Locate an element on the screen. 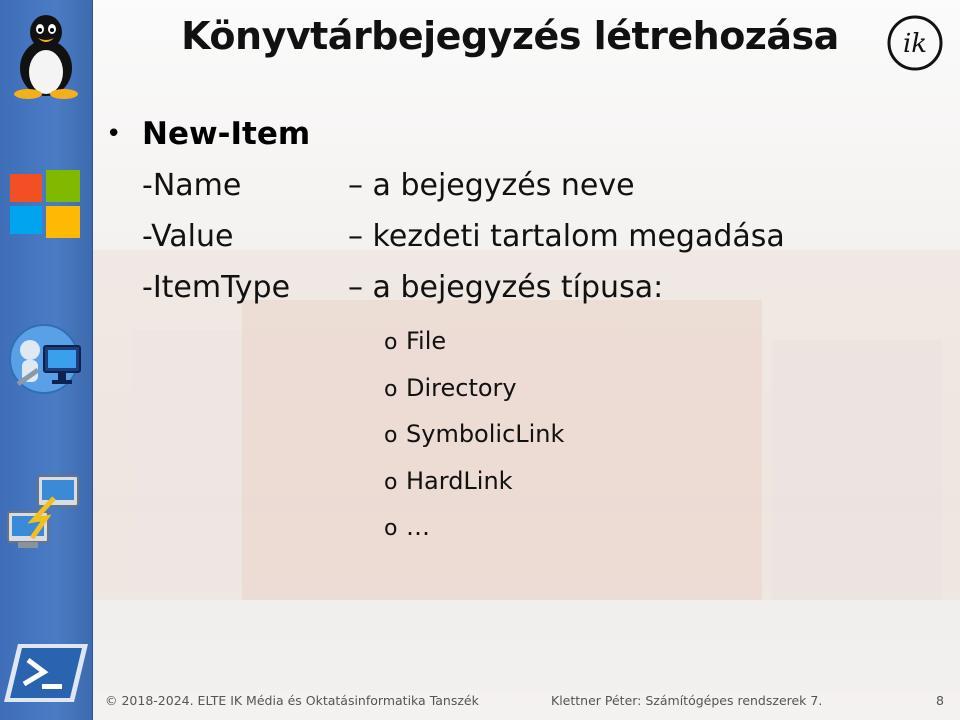 This screenshot has height=720, width=960. command-bullet: • New-Item is located at coordinates (506, 134).